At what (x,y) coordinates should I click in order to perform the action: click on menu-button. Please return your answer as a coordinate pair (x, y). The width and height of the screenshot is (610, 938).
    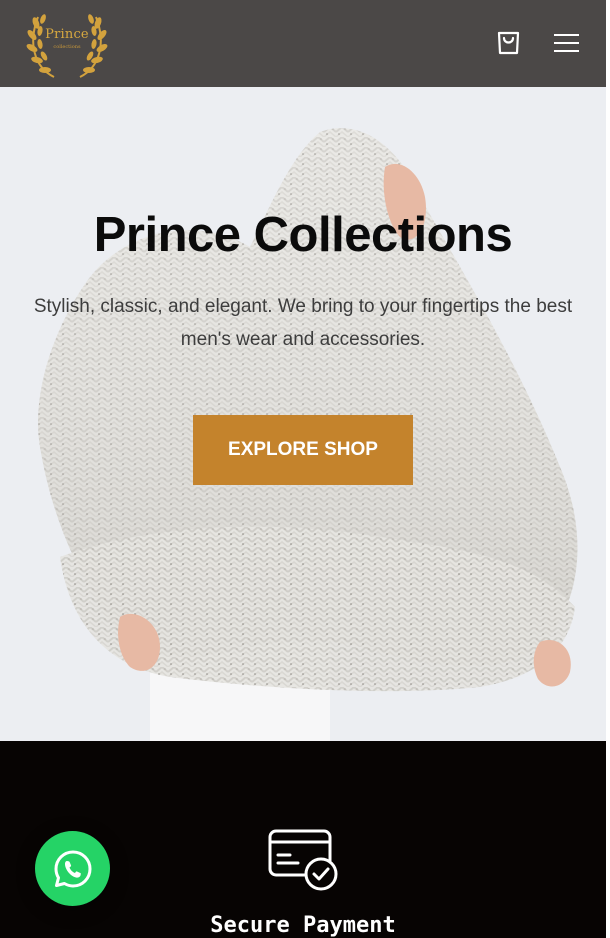
    Looking at the image, I should click on (567, 43).